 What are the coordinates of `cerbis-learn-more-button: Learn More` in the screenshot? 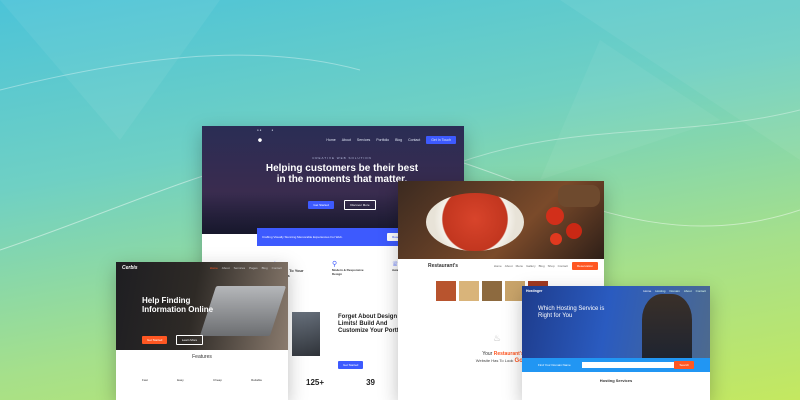 It's located at (189, 340).